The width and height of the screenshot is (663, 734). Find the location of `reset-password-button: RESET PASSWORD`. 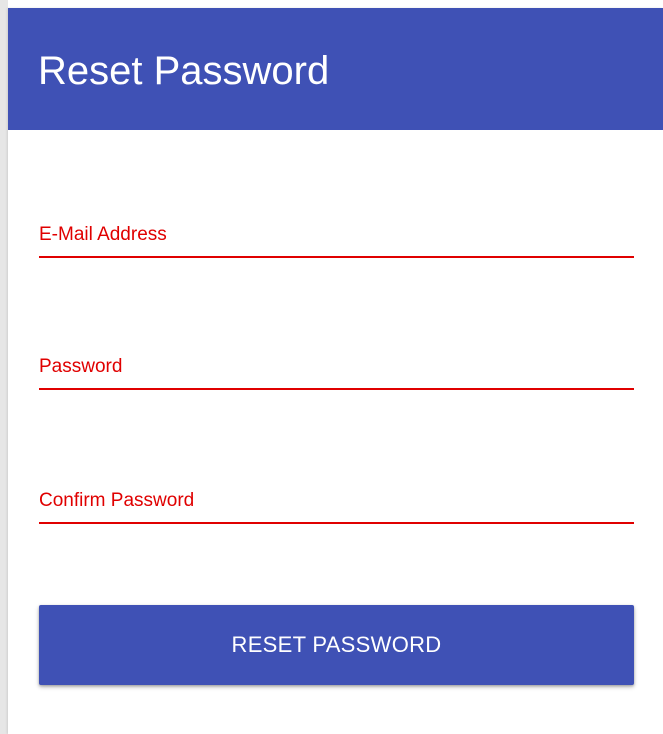

reset-password-button: RESET PASSWORD is located at coordinates (336, 645).